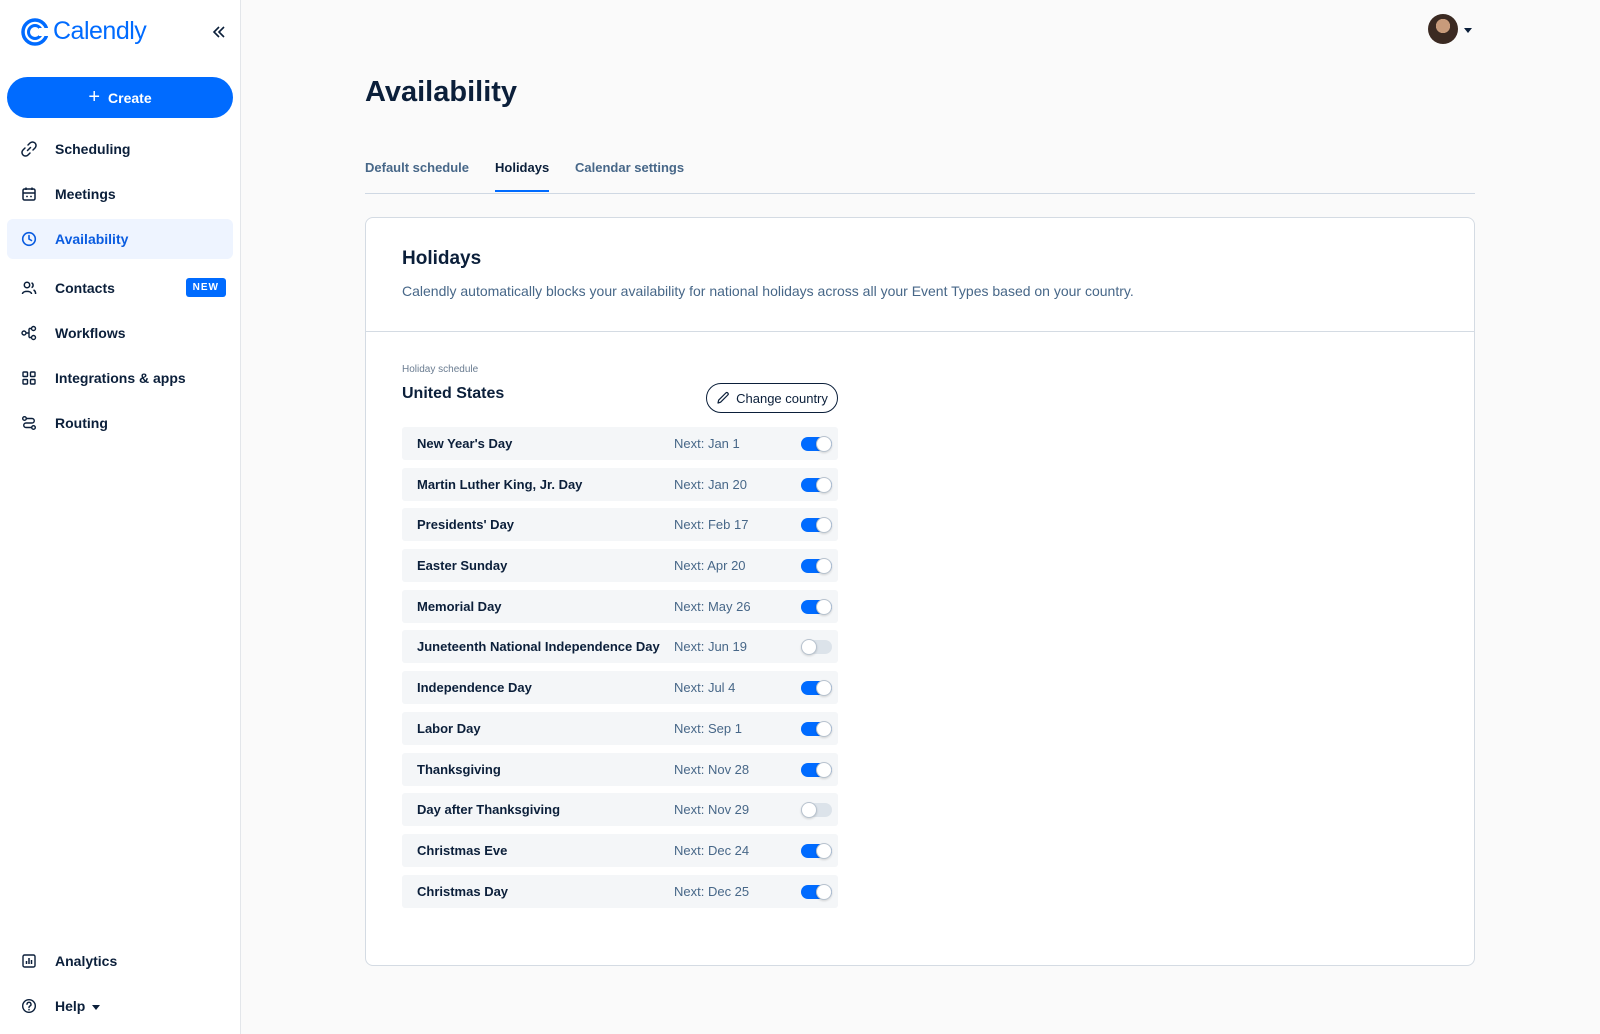 The height and width of the screenshot is (1034, 1600). Describe the element at coordinates (620, 525) in the screenshot. I see `holiday-row: Presidents' Day Next: Feb 17` at that location.